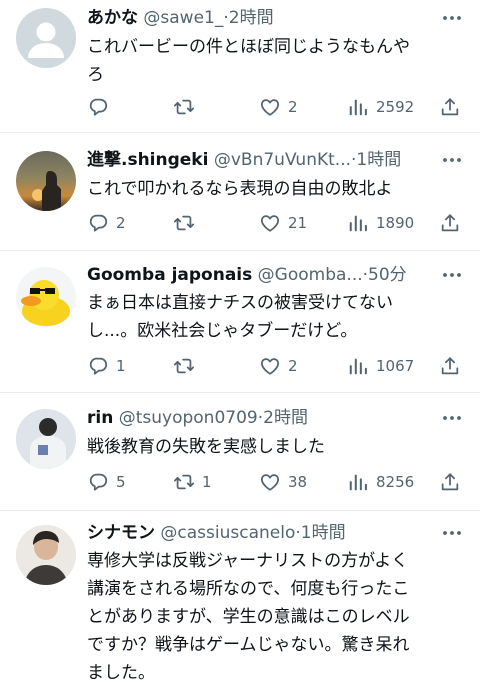 This screenshot has height=687, width=480. I want to click on action-bar: 2 2592, so click(276, 107).